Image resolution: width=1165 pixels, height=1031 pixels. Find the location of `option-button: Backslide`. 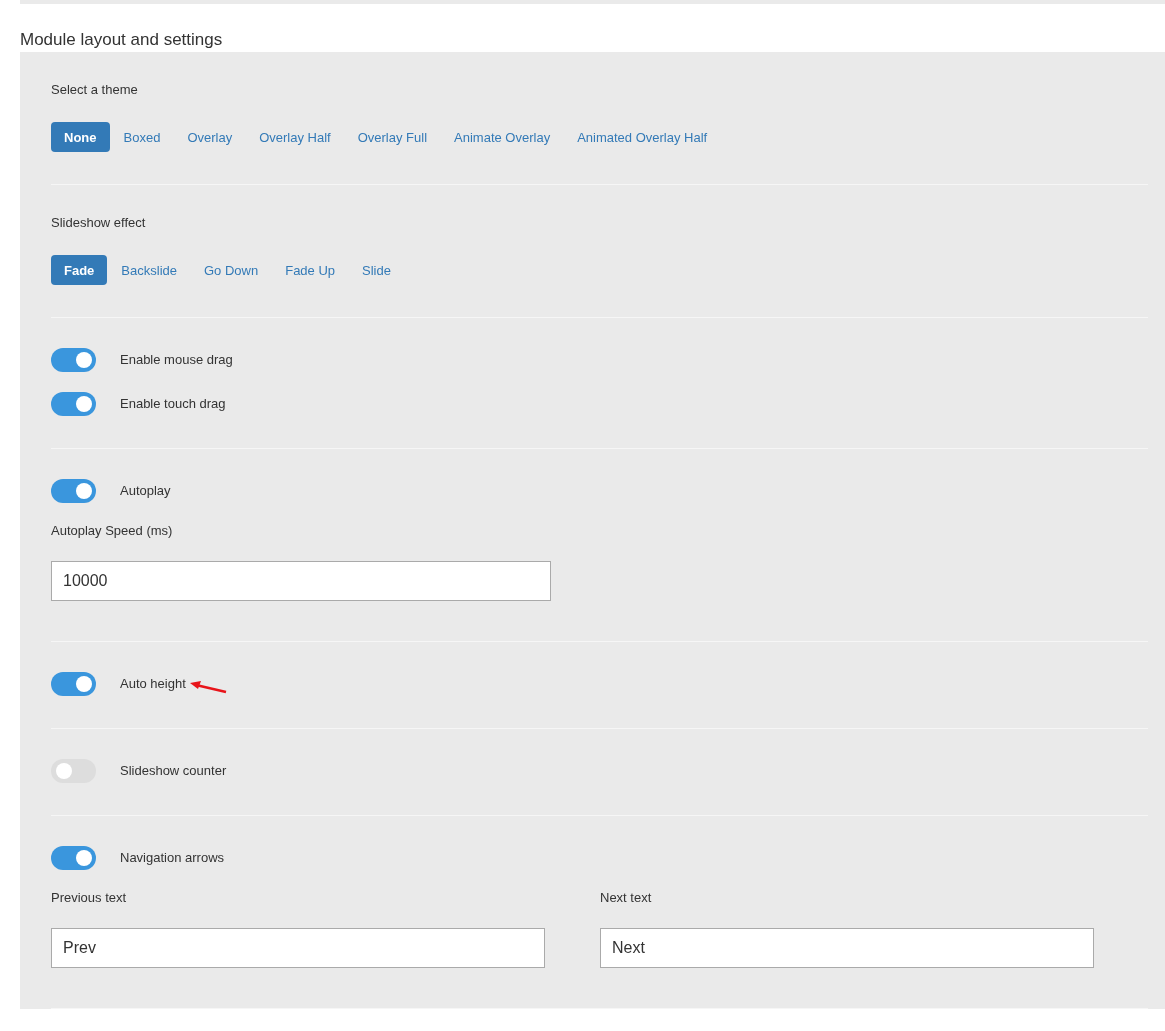

option-button: Backslide is located at coordinates (149, 270).